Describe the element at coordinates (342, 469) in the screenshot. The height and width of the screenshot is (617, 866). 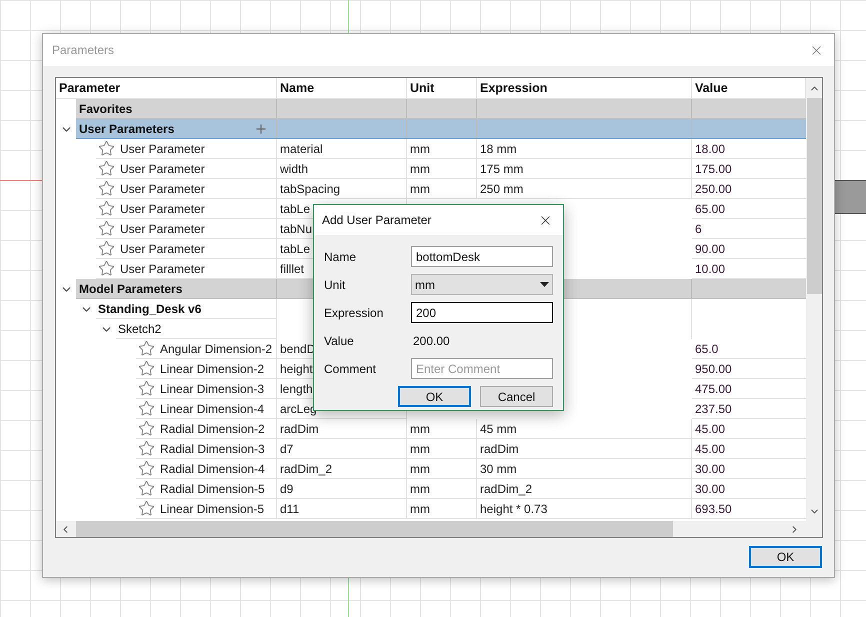
I see `name-cell: radDim_2` at that location.